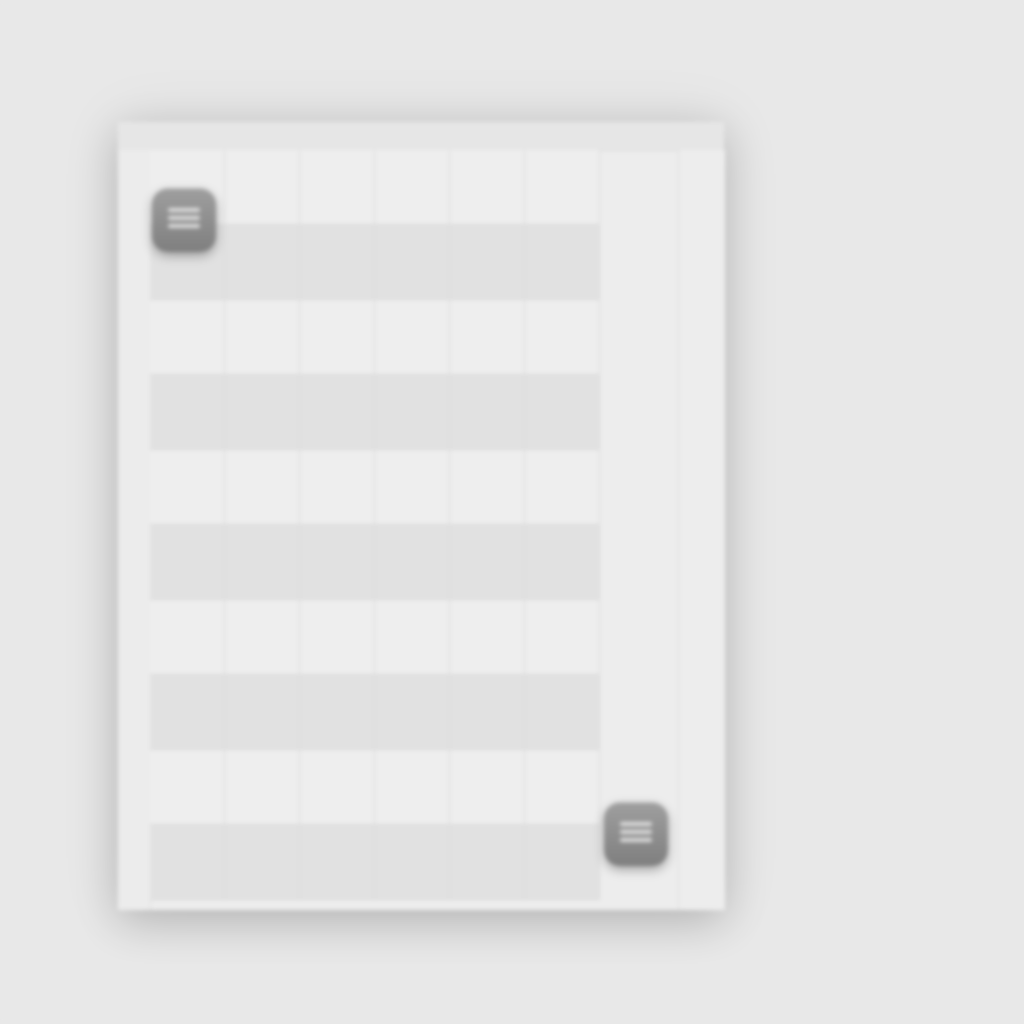 The width and height of the screenshot is (1024, 1024). I want to click on drag-handle-bottom-right, so click(636, 834).